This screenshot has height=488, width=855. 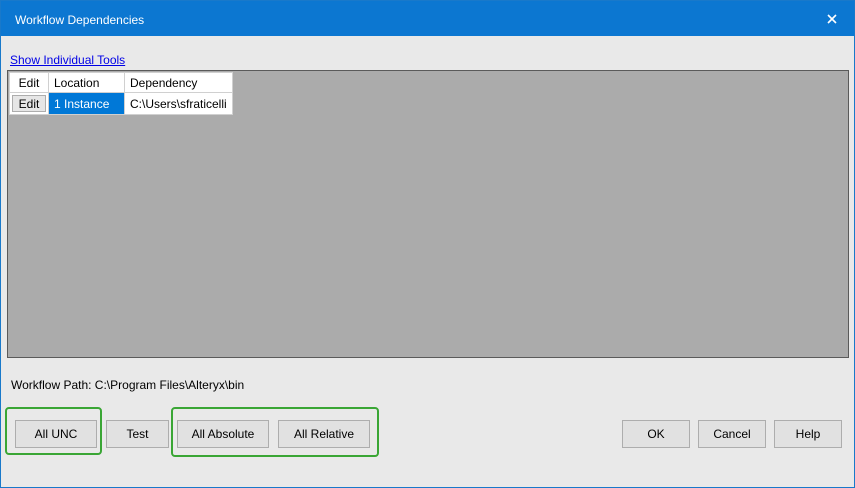 What do you see at coordinates (86, 103) in the screenshot?
I see `location-cell: 1 Instance` at bounding box center [86, 103].